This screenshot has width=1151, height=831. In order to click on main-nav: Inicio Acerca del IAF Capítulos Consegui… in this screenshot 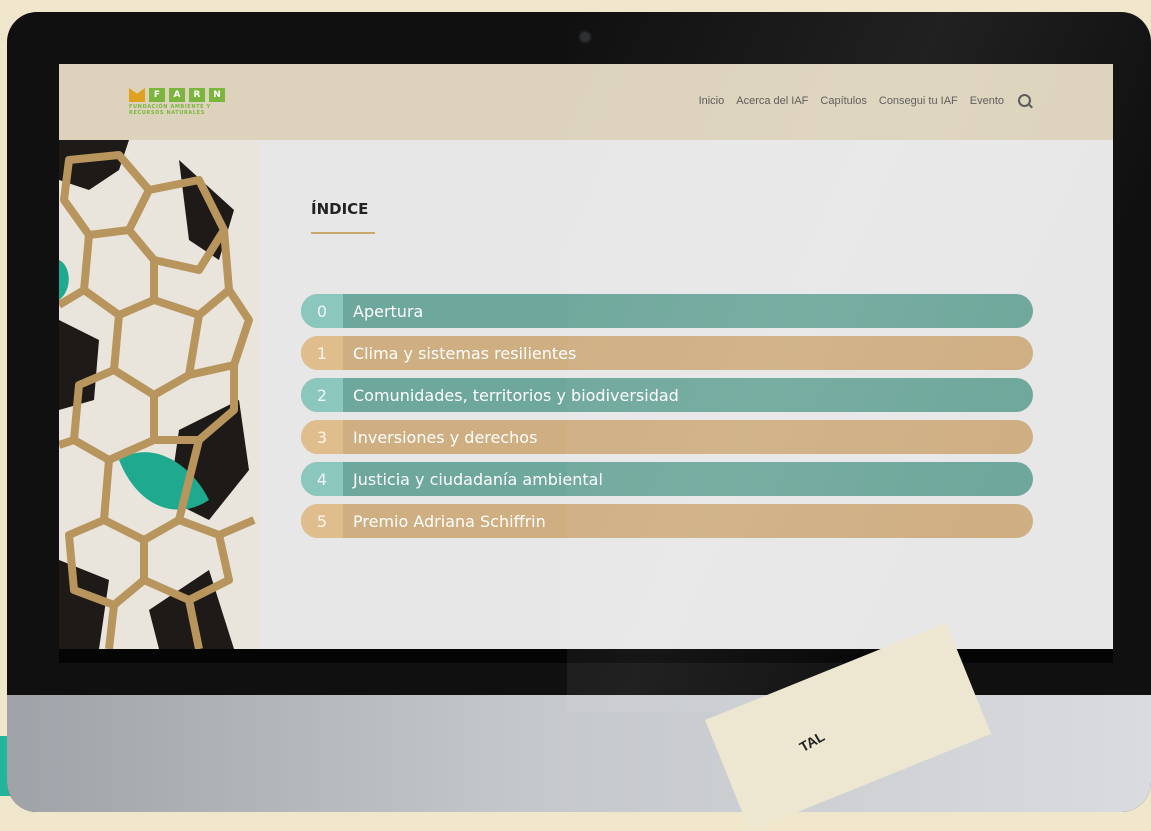, I will do `click(865, 100)`.